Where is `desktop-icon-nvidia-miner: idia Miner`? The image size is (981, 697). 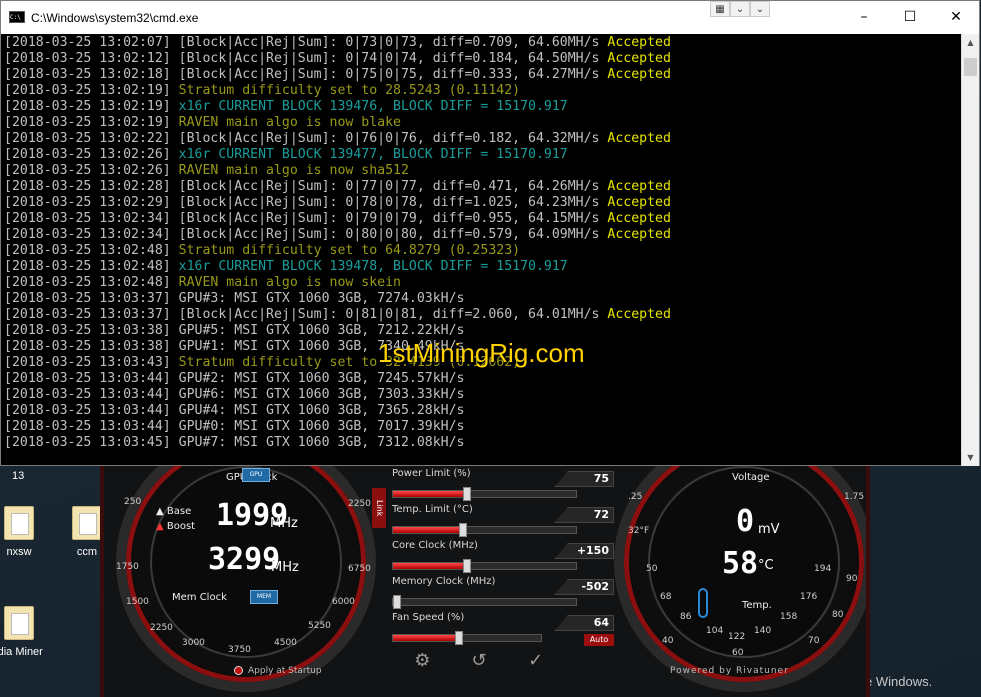
desktop-icon-nvidia-miner: idia Miner is located at coordinates (27, 632).